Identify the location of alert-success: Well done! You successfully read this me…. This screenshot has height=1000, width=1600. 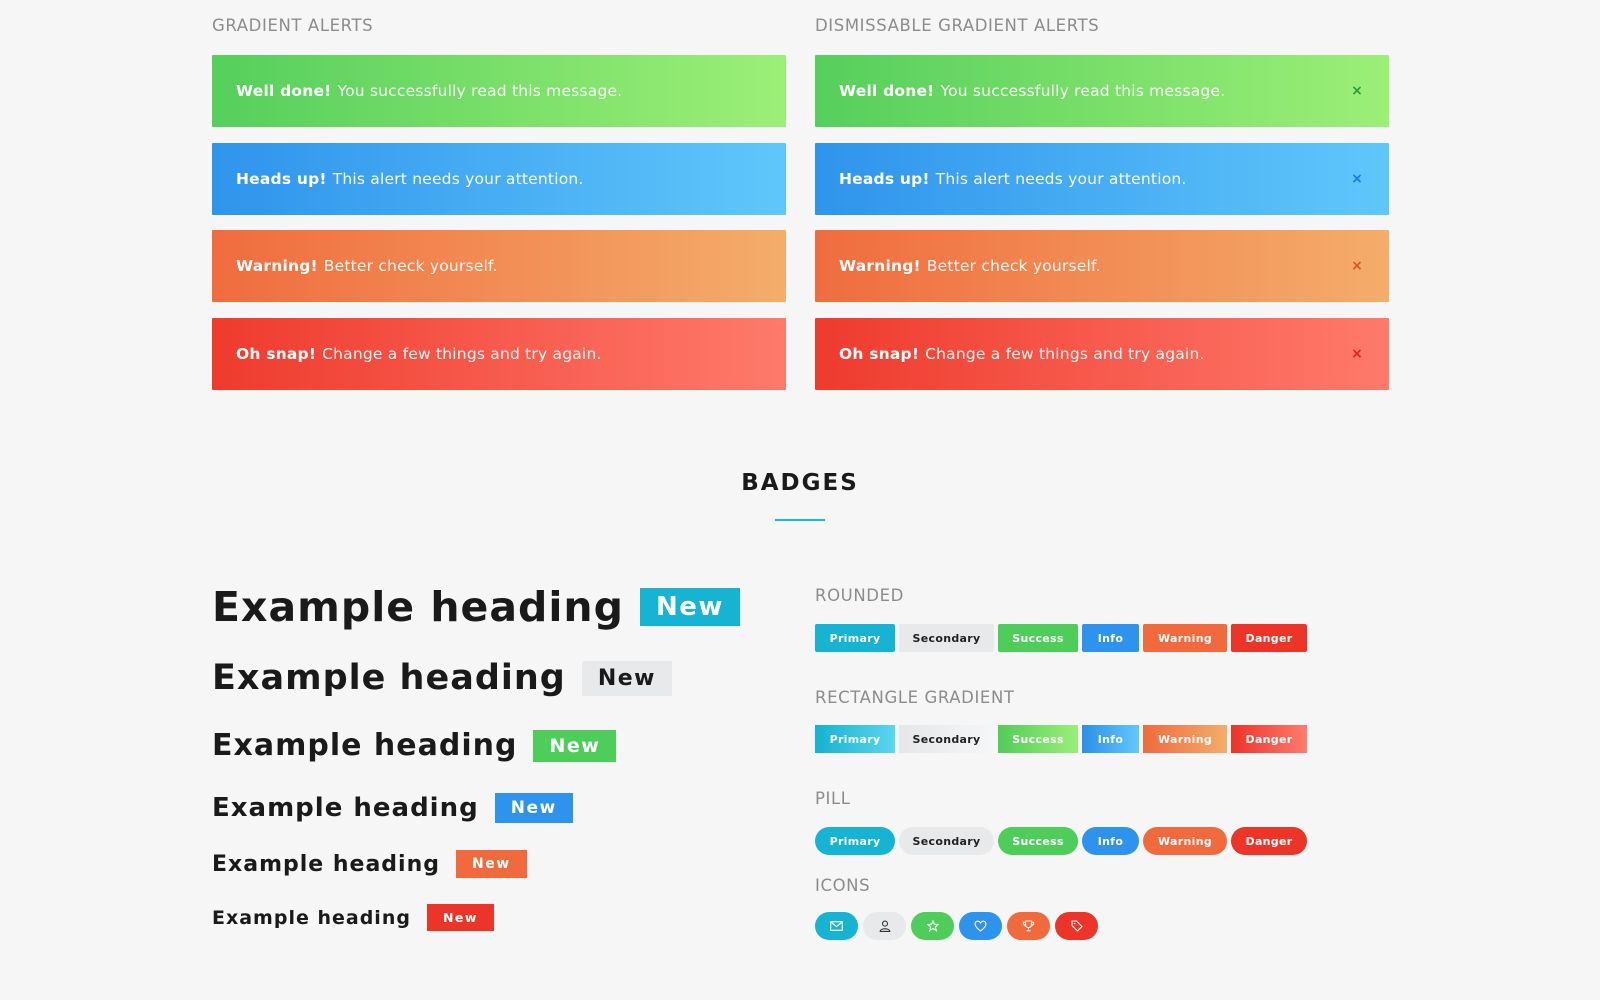
(499, 91).